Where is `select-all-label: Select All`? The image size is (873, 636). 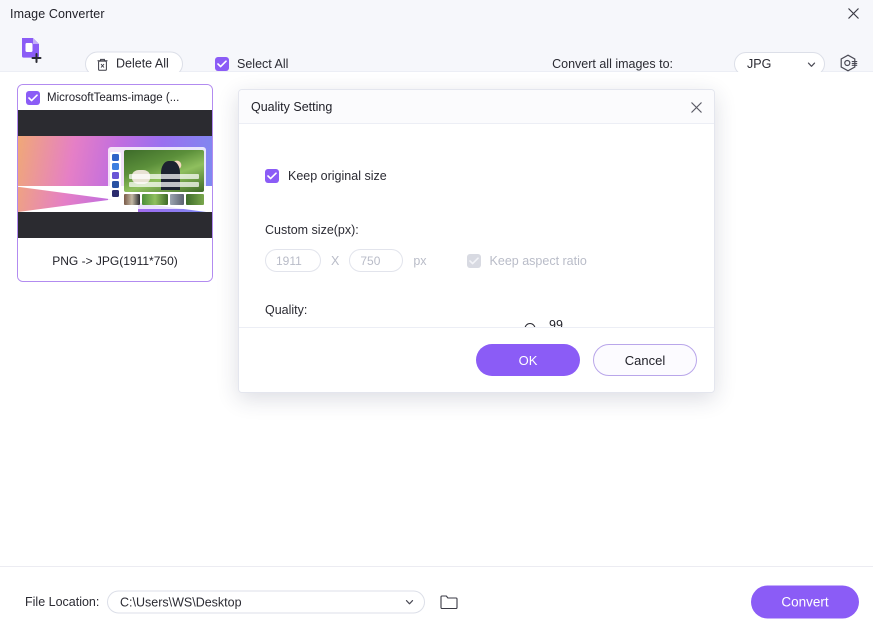 select-all-label: Select All is located at coordinates (263, 64).